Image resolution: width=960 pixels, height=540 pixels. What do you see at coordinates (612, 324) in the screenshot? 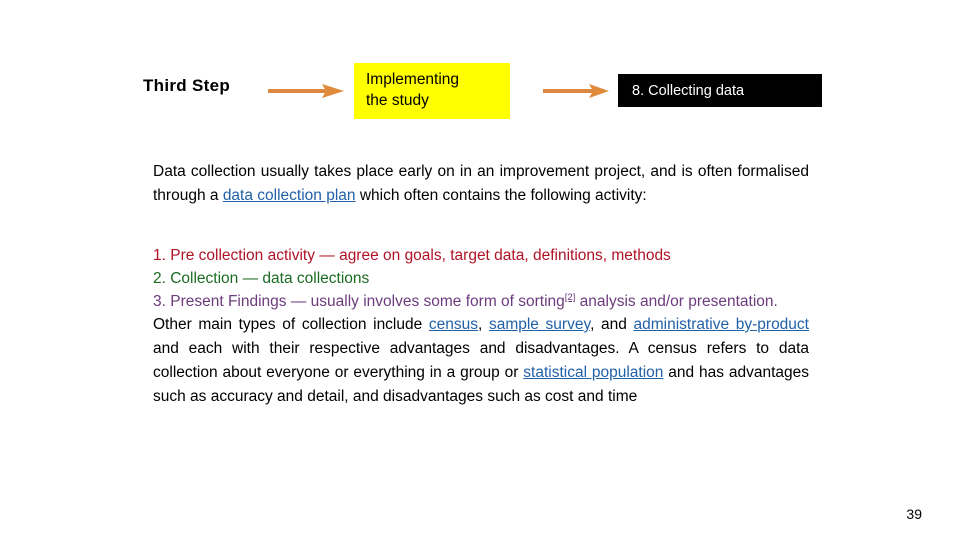
I see `other-text-c: , and` at bounding box center [612, 324].